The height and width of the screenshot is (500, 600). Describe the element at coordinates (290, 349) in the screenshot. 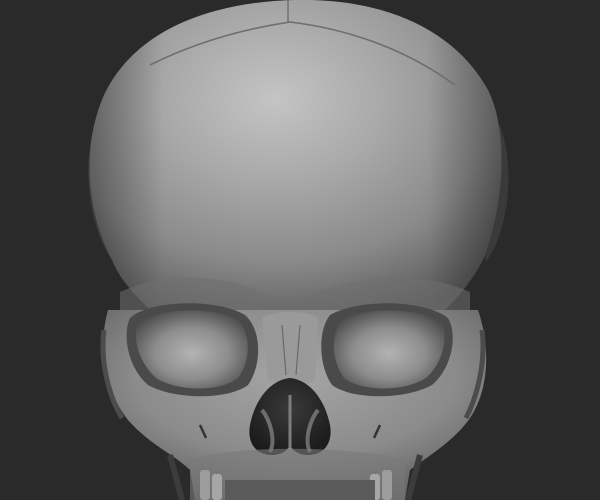

I see `nasal-bridge` at that location.